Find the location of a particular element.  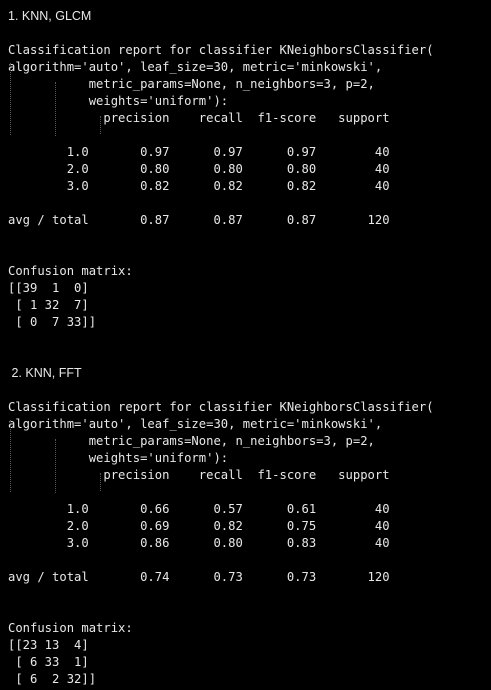

confusion-matrix-row: [[39 1 0] is located at coordinates (48, 288).